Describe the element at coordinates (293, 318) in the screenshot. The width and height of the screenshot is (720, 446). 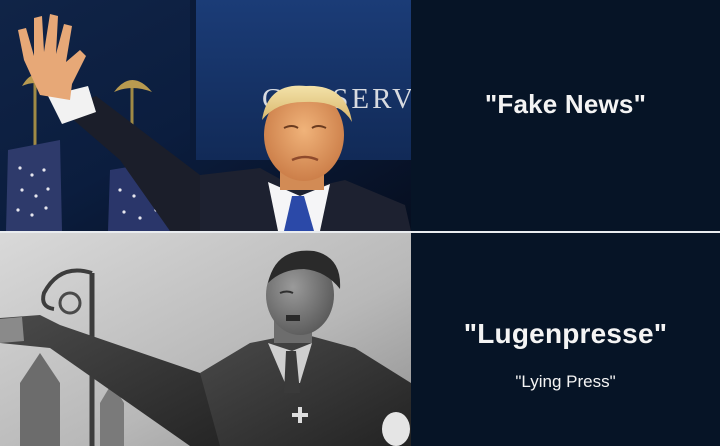
I see `mustache` at that location.